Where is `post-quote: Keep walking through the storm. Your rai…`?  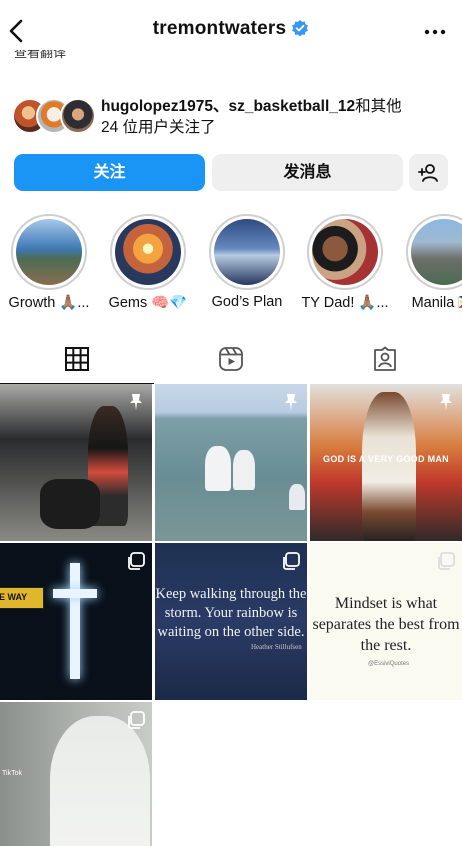
post-quote: Keep walking through the storm. Your rai… is located at coordinates (231, 613).